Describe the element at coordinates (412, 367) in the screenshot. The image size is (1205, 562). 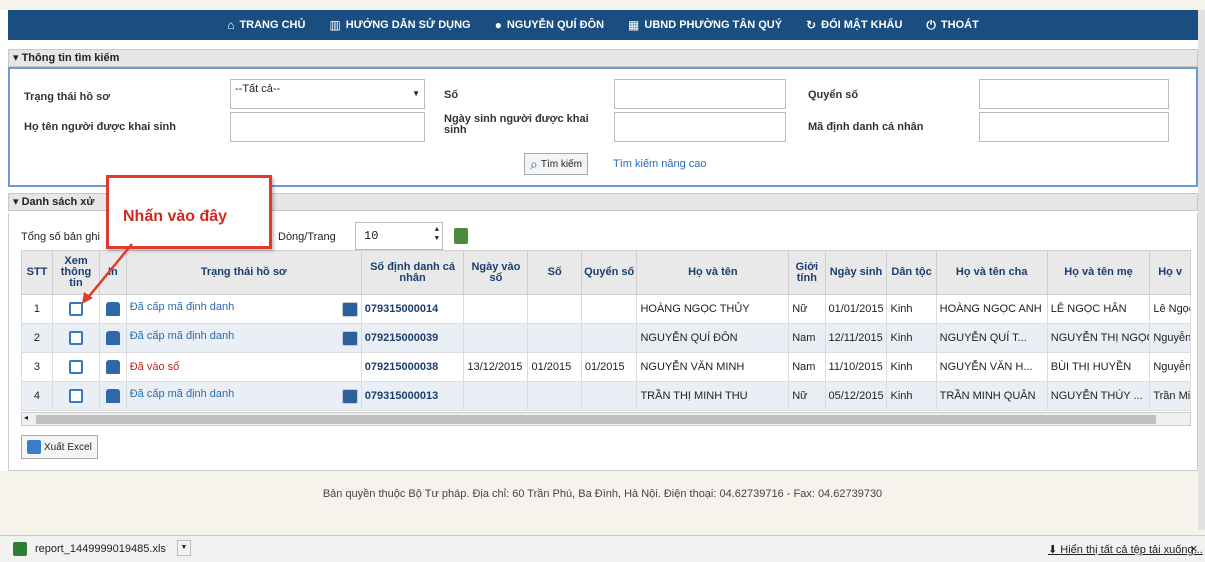
I see `id-cell: 079215000038` at that location.